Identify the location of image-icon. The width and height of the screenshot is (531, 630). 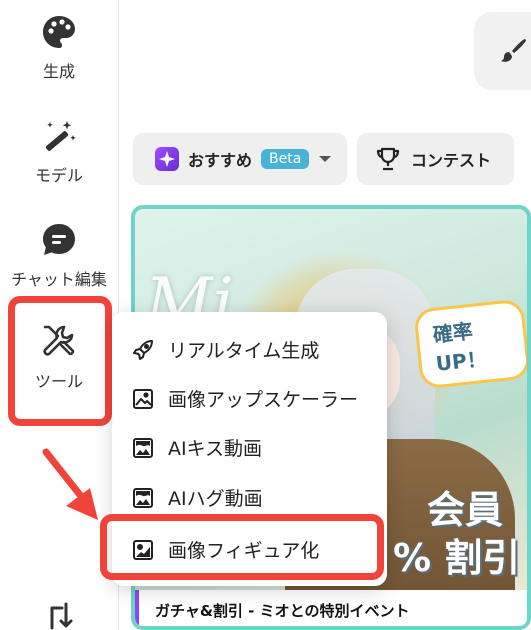
(143, 398).